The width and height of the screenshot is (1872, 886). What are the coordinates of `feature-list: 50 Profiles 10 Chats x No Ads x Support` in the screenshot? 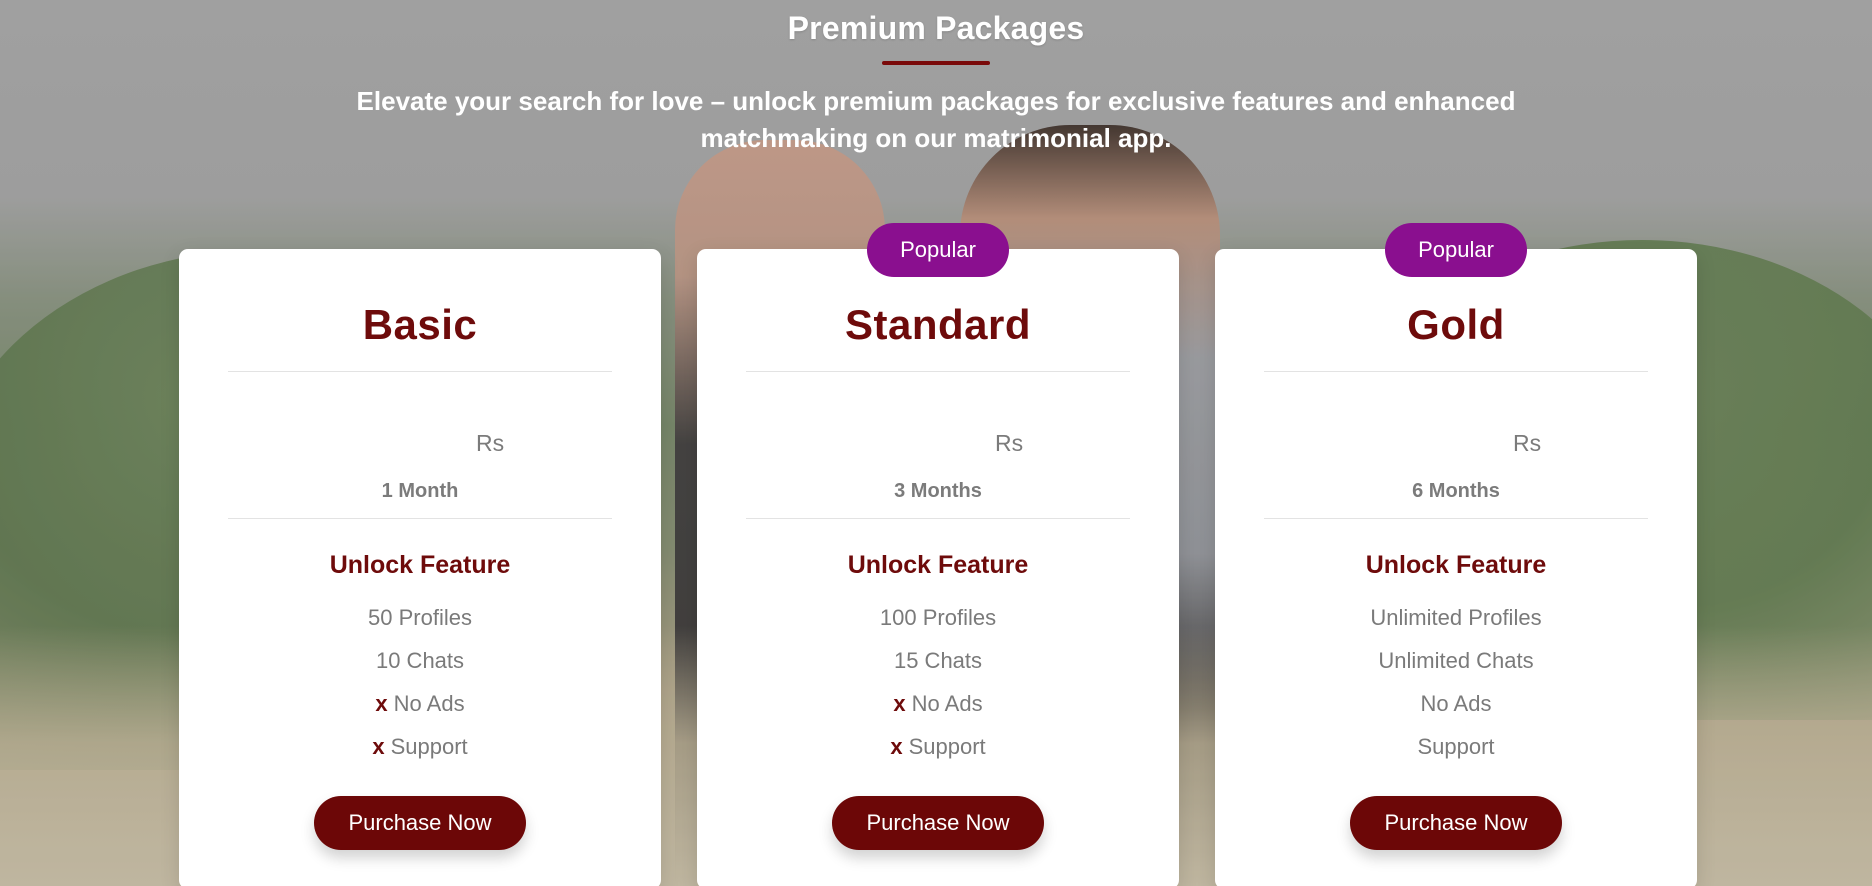 It's located at (420, 682).